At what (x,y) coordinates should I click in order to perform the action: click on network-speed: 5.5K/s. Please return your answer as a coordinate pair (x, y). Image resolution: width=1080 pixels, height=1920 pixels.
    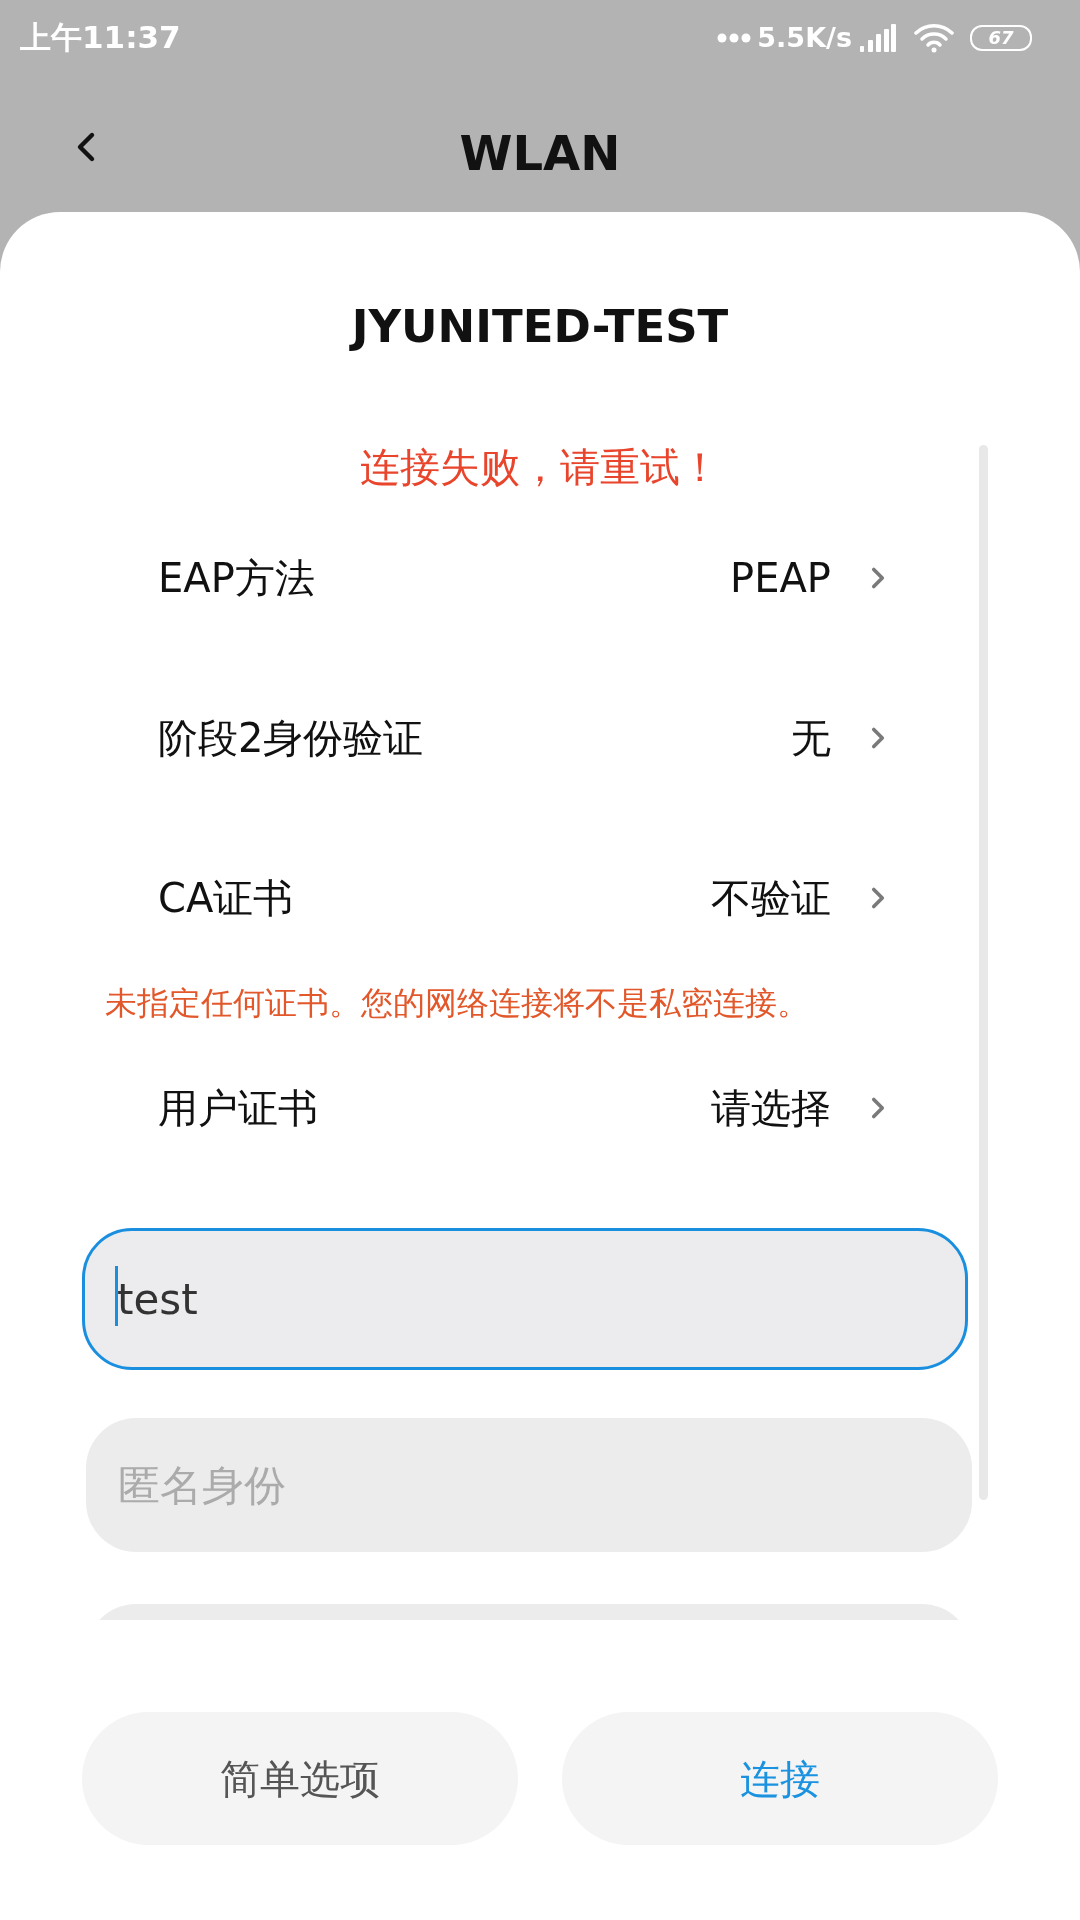
    Looking at the image, I should click on (804, 37).